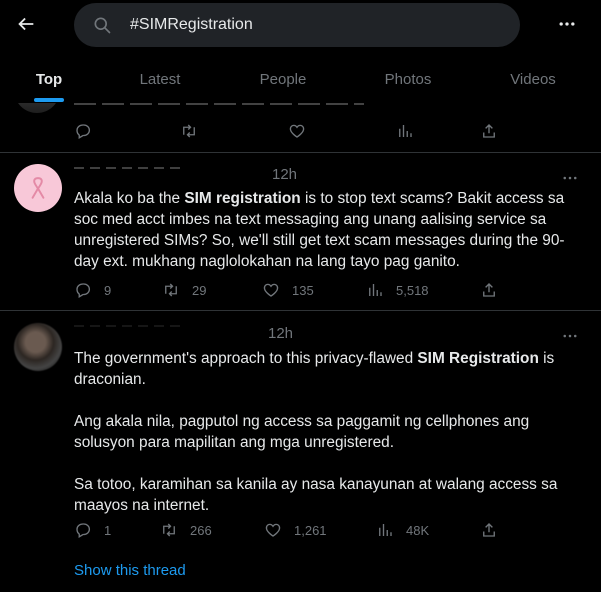 Image resolution: width=601 pixels, height=592 pixels. I want to click on retweet-count: 29, so click(199, 290).